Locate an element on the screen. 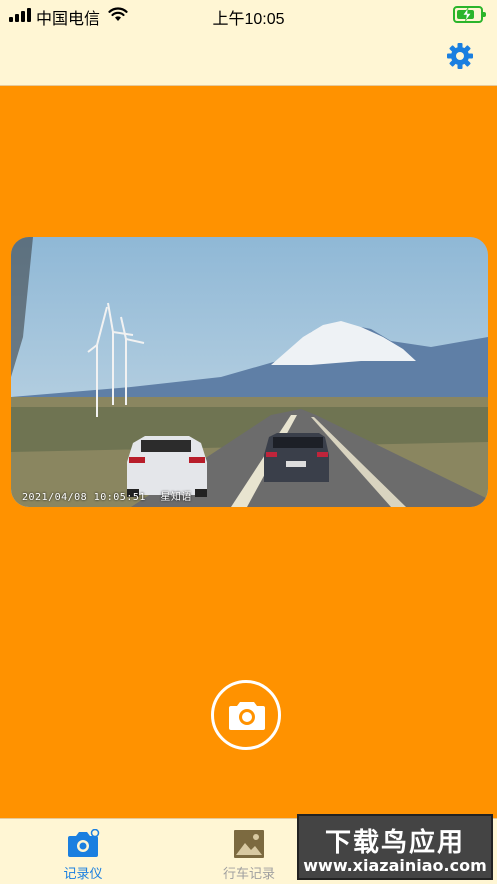 This screenshot has width=497, height=884. status-bar: 中国电信 上午10:05 is located at coordinates (248, 15).